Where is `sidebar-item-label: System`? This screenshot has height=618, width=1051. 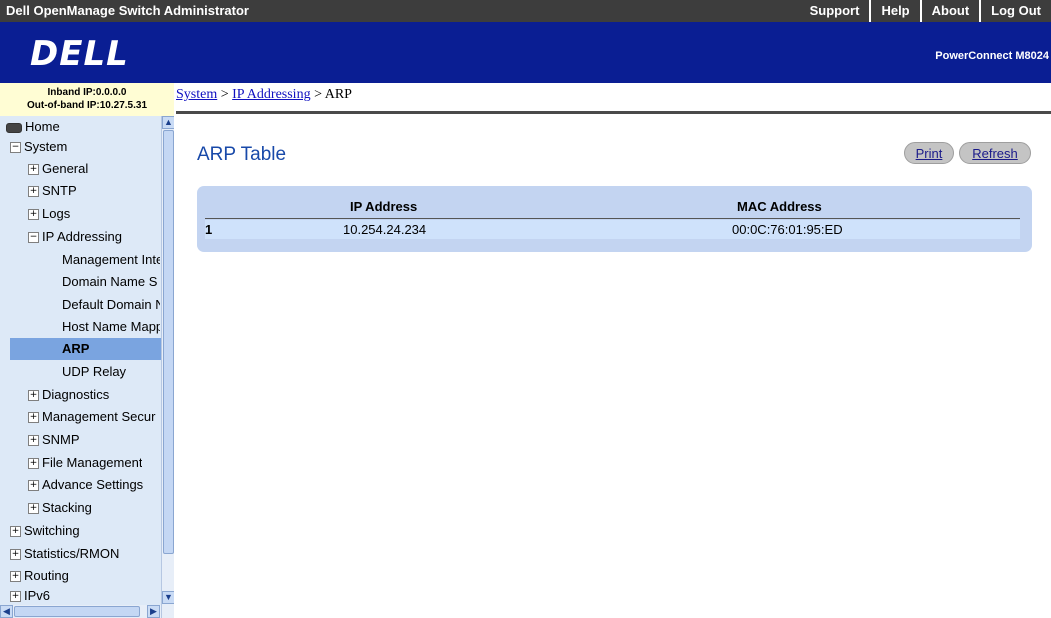 sidebar-item-label: System is located at coordinates (46, 146).